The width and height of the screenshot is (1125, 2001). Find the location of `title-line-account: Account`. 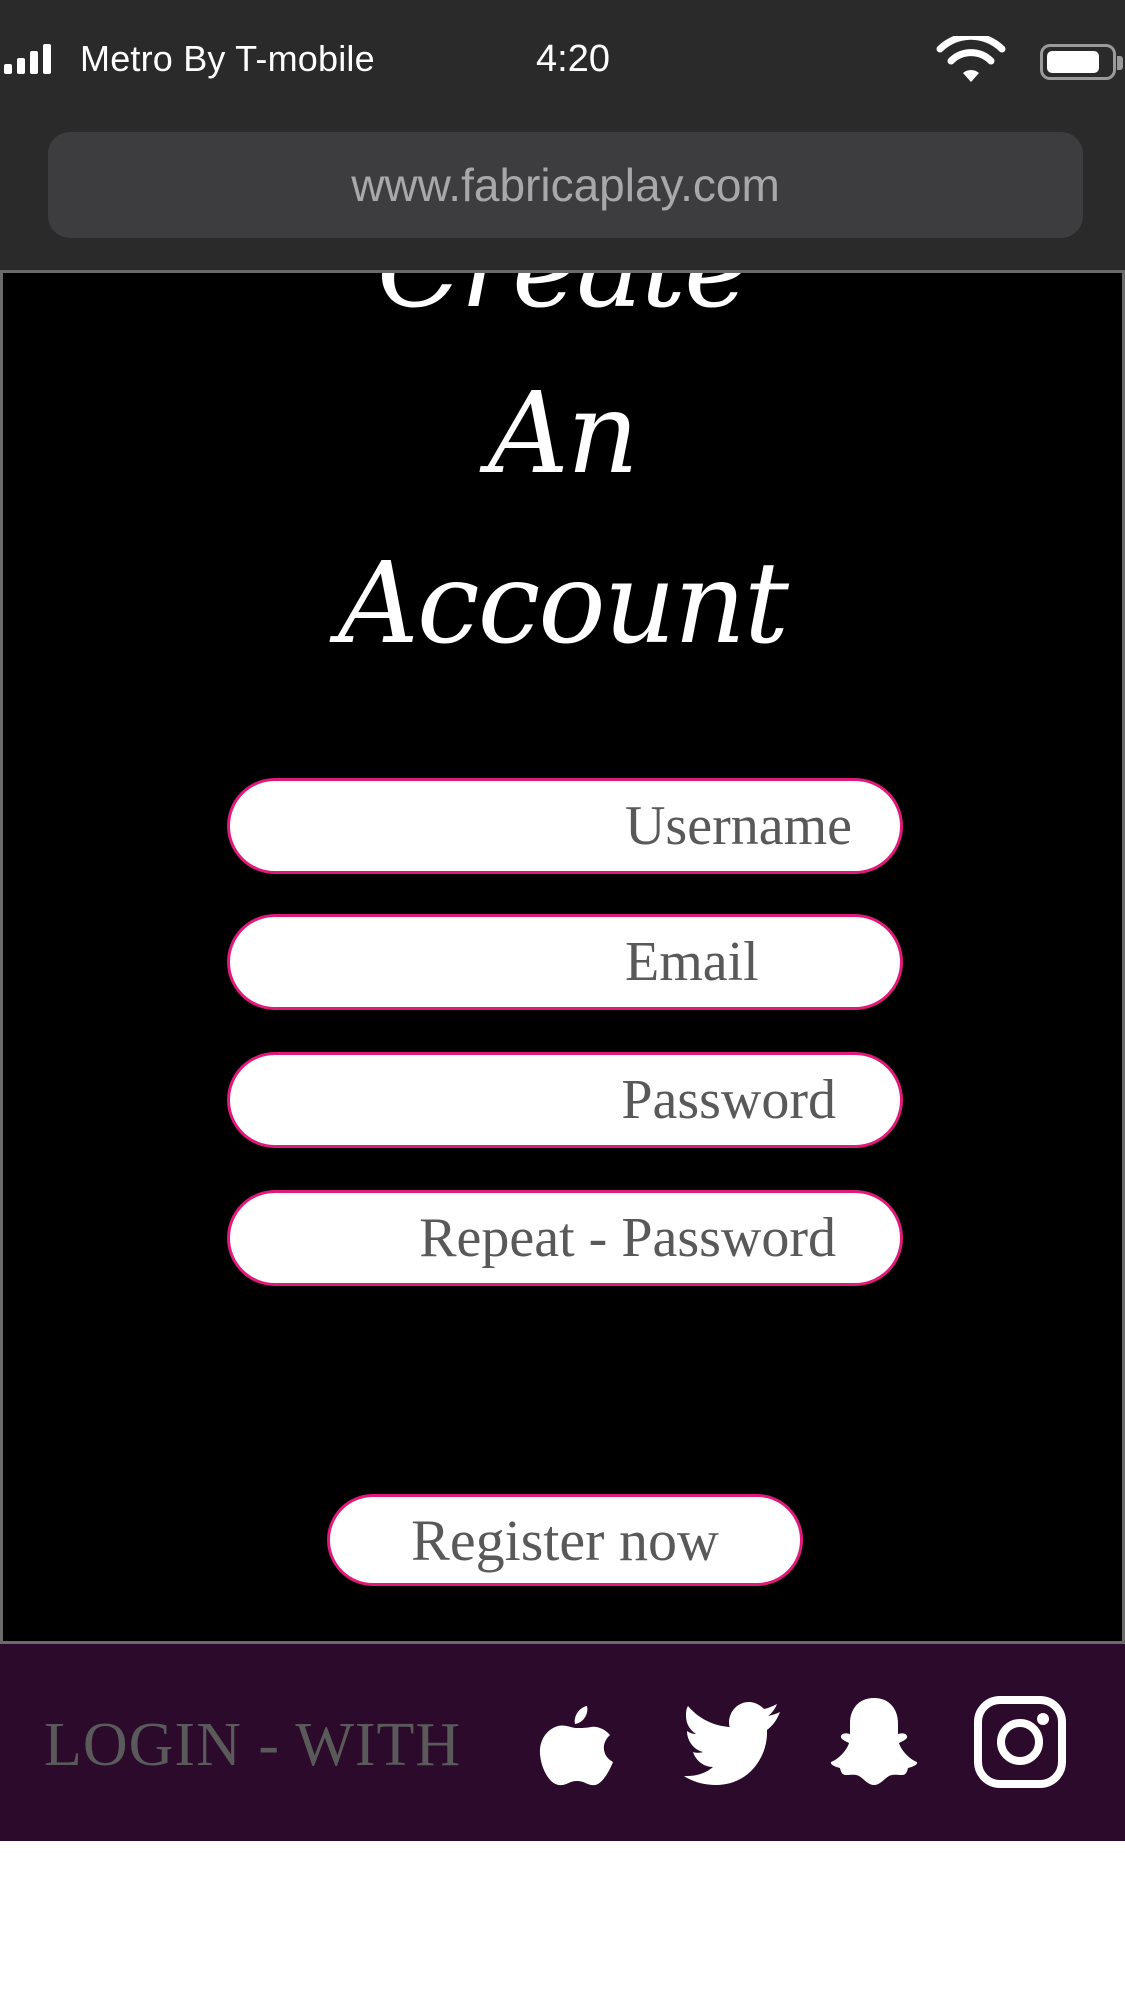

title-line-account: Account is located at coordinates (563, 604).